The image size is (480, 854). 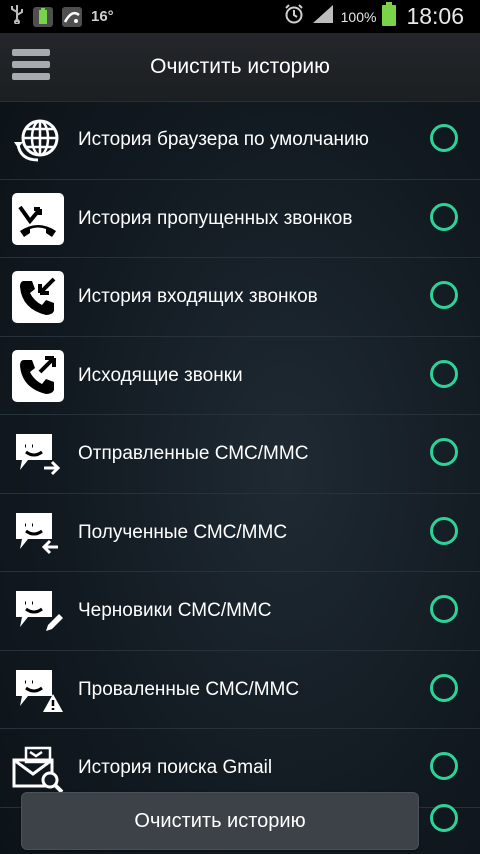 I want to click on list-item-sent-sms: Отправленные СМС/MMC, so click(x=240, y=454).